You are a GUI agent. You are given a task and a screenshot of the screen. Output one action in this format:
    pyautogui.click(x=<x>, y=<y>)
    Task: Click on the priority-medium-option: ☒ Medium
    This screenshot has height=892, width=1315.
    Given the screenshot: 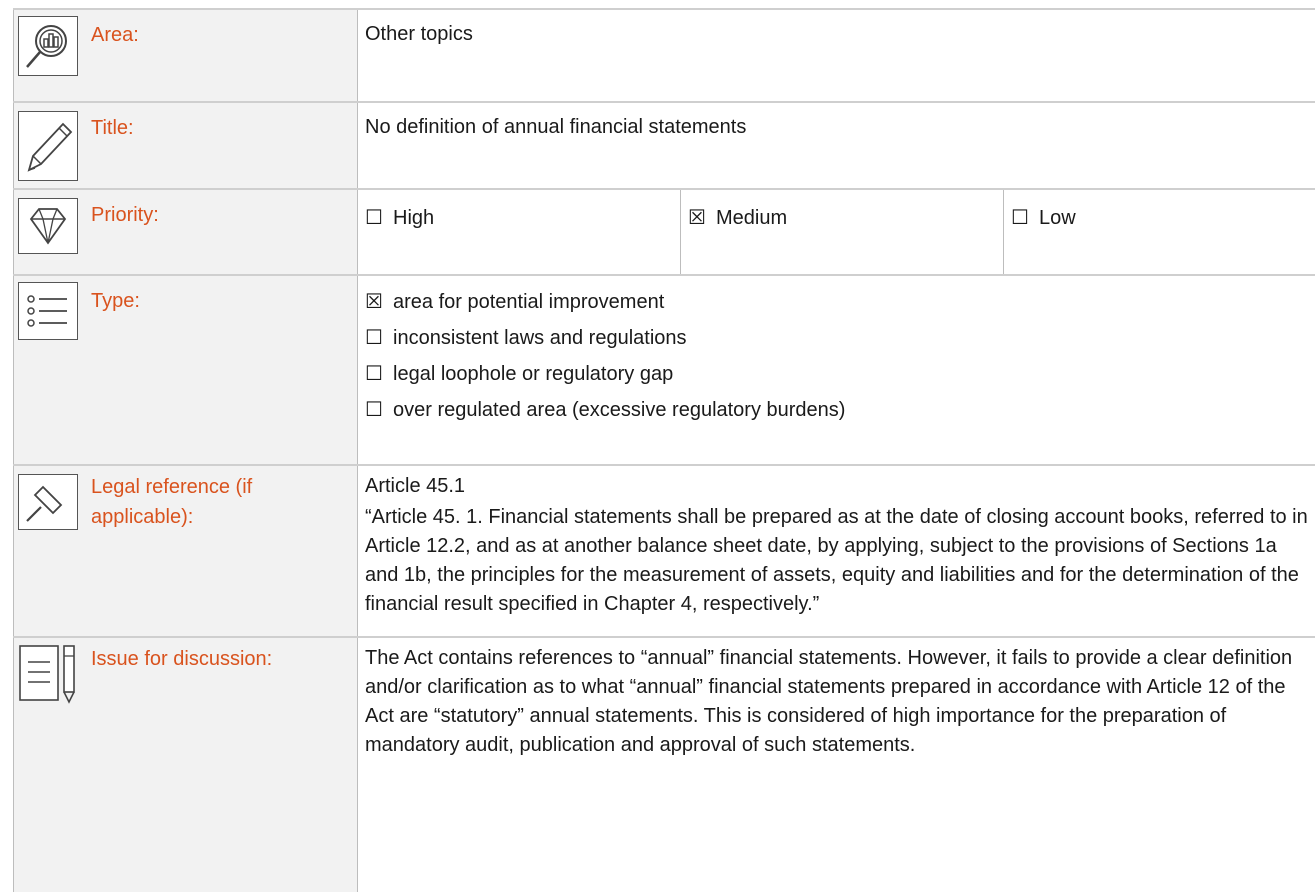 What is the action you would take?
    pyautogui.click(x=737, y=218)
    